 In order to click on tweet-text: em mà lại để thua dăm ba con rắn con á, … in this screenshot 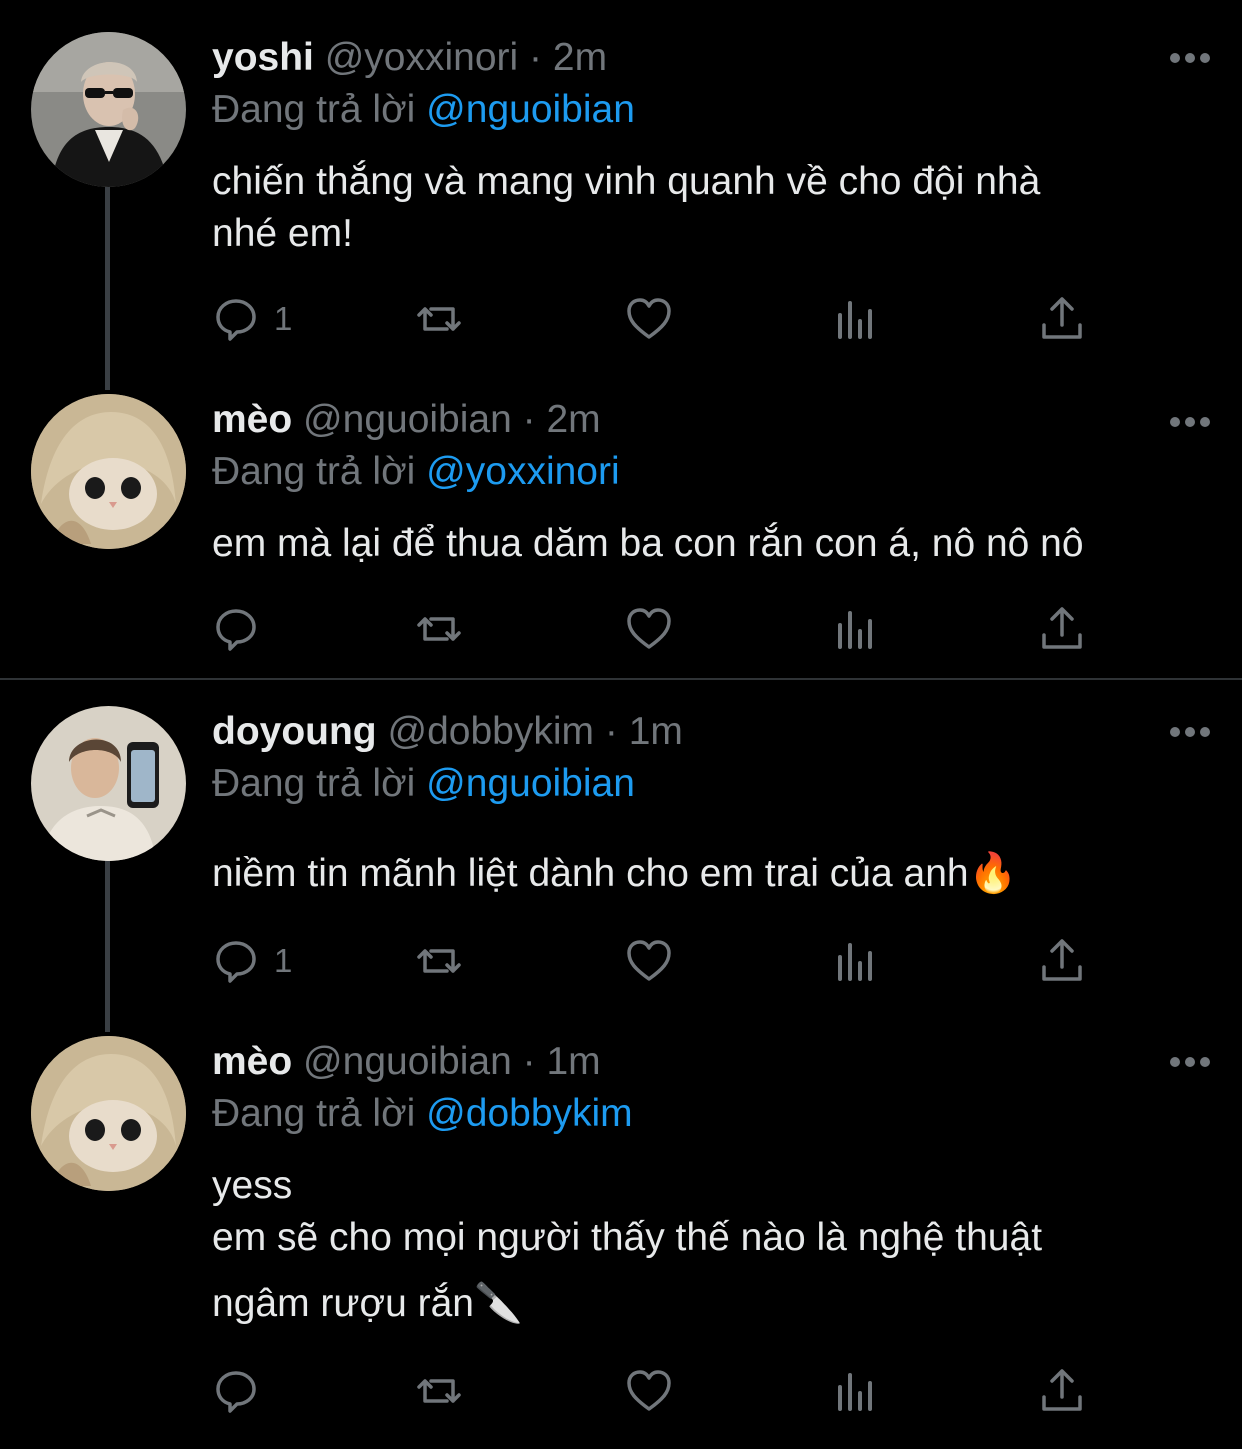, I will do `click(707, 544)`.